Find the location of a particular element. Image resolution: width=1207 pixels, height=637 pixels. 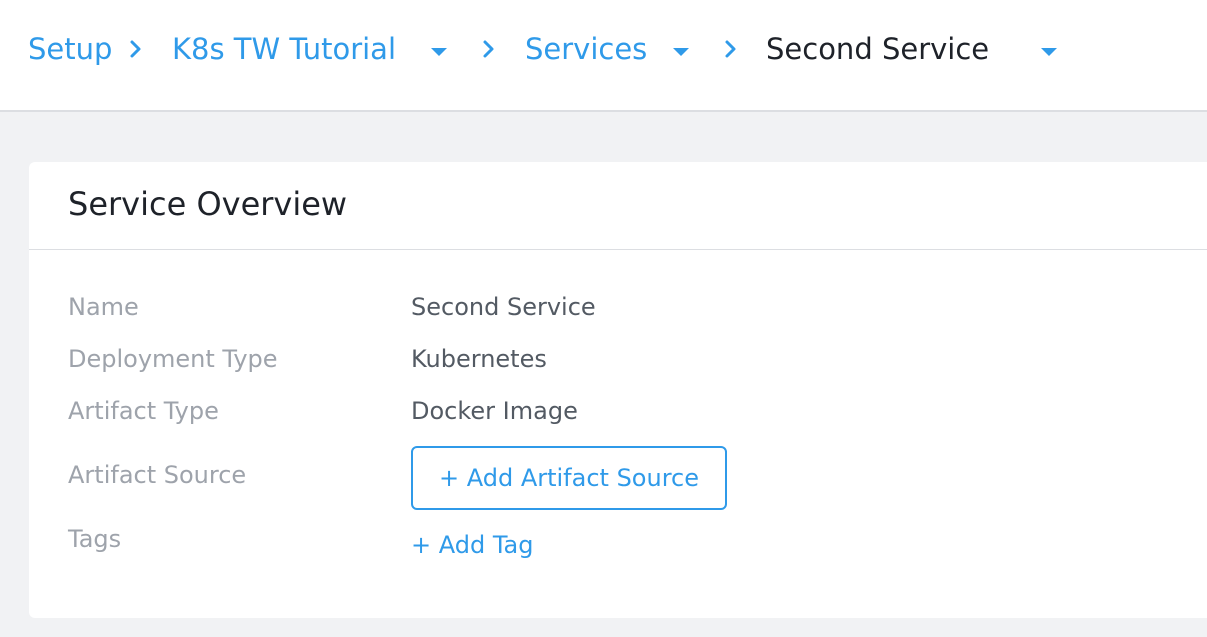

name-value: Second Service is located at coordinates (503, 307).